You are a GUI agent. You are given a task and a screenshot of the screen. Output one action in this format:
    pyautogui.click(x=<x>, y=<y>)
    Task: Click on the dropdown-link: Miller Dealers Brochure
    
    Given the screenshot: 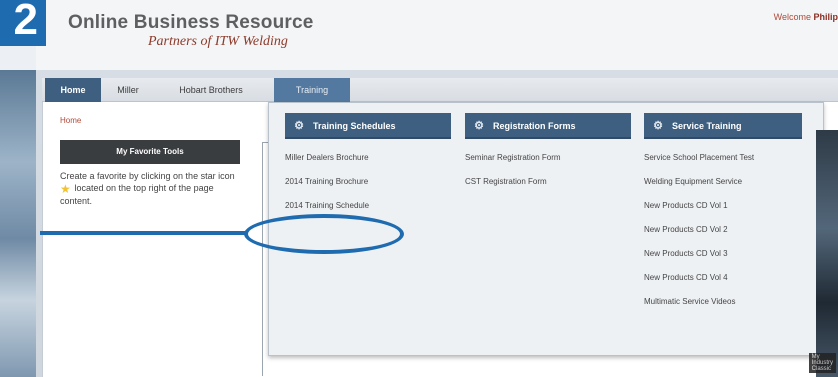 What is the action you would take?
    pyautogui.click(x=368, y=164)
    